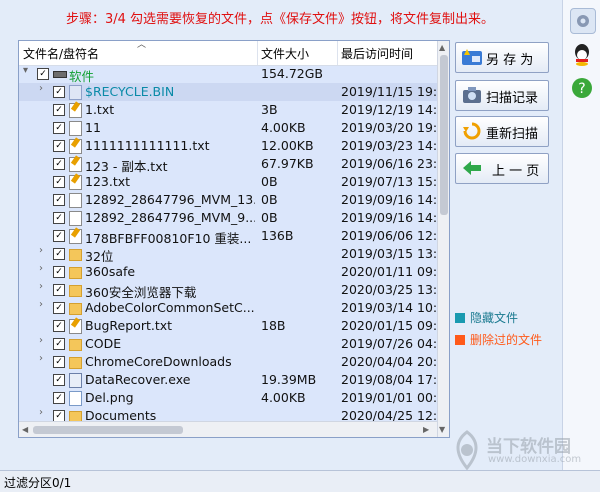 The height and width of the screenshot is (492, 600). Describe the element at coordinates (277, 235) in the screenshot. I see `row-size: 136B` at that location.